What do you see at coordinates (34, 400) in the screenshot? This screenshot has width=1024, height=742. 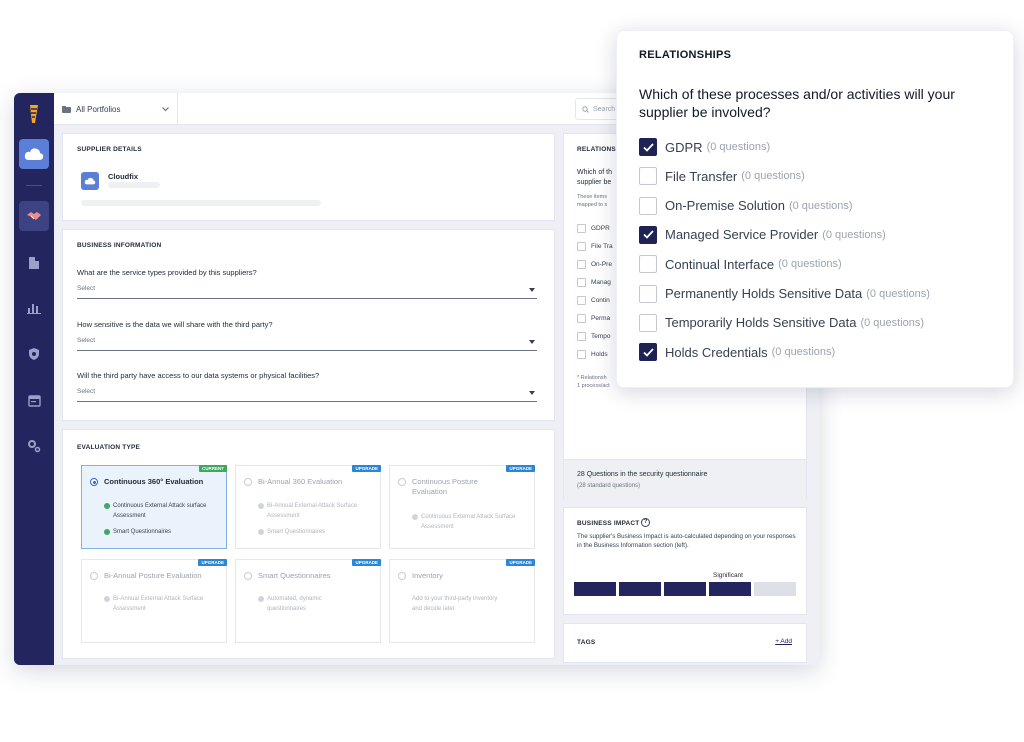 I see `sidebar-item-calendar` at bounding box center [34, 400].